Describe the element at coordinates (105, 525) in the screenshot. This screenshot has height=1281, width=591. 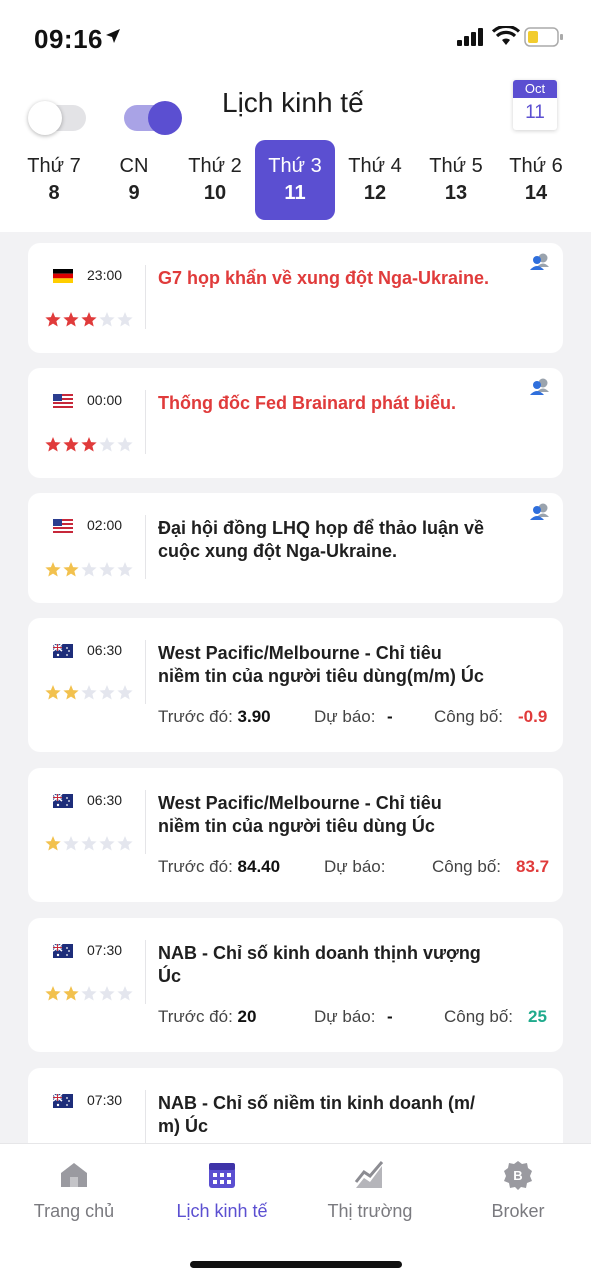
I see `event-time: 02:00` at that location.